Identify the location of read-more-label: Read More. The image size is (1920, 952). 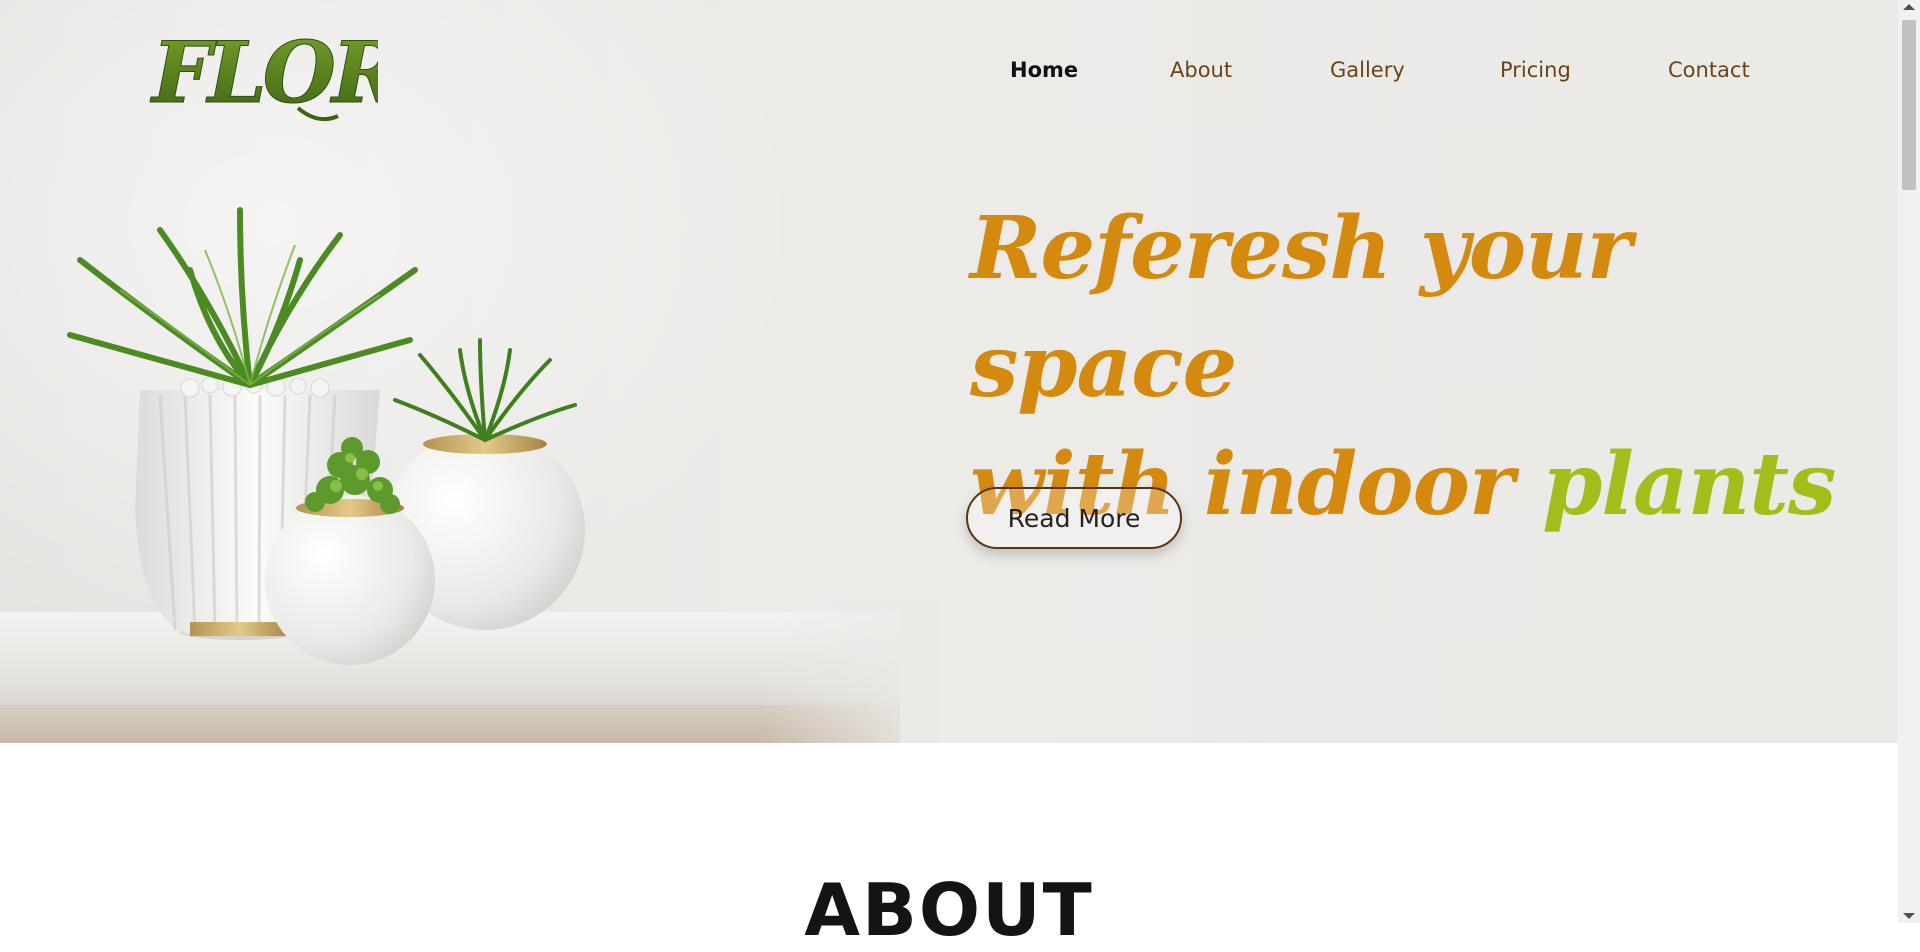
(1074, 518).